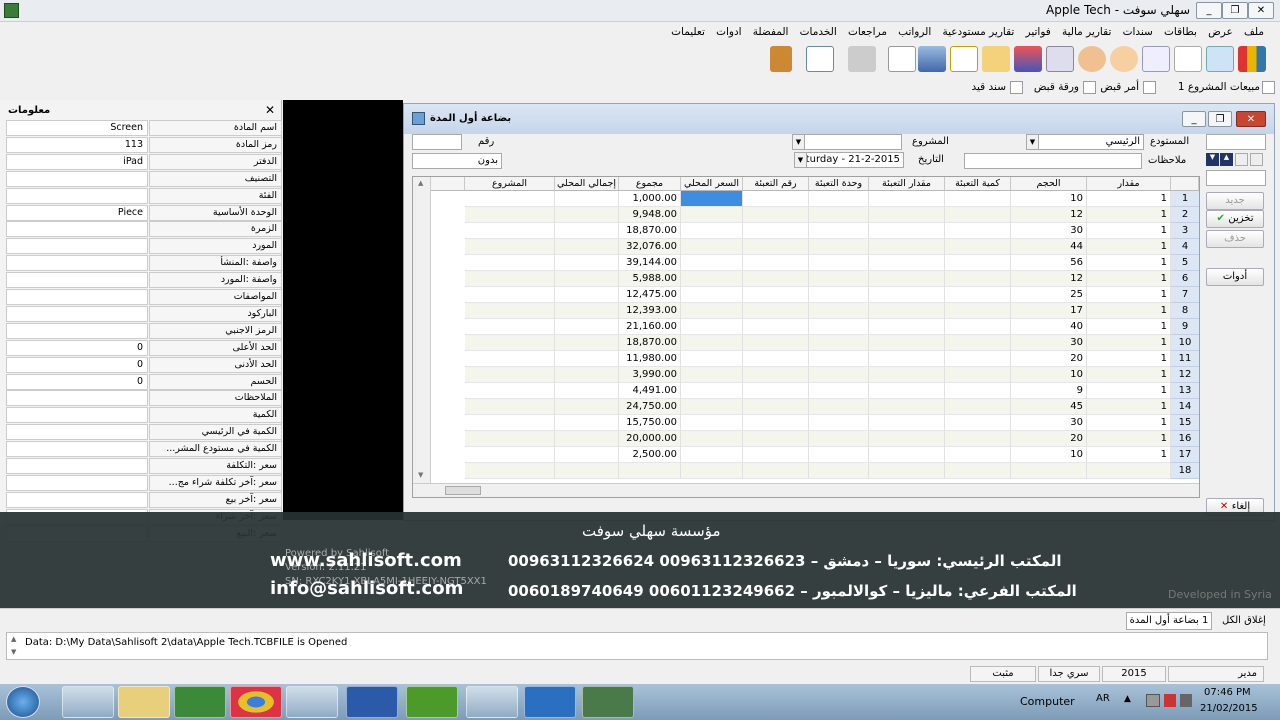 The height and width of the screenshot is (720, 1280). What do you see at coordinates (270, 110) in the screenshot?
I see `info-panel-close-button: ✕` at bounding box center [270, 110].